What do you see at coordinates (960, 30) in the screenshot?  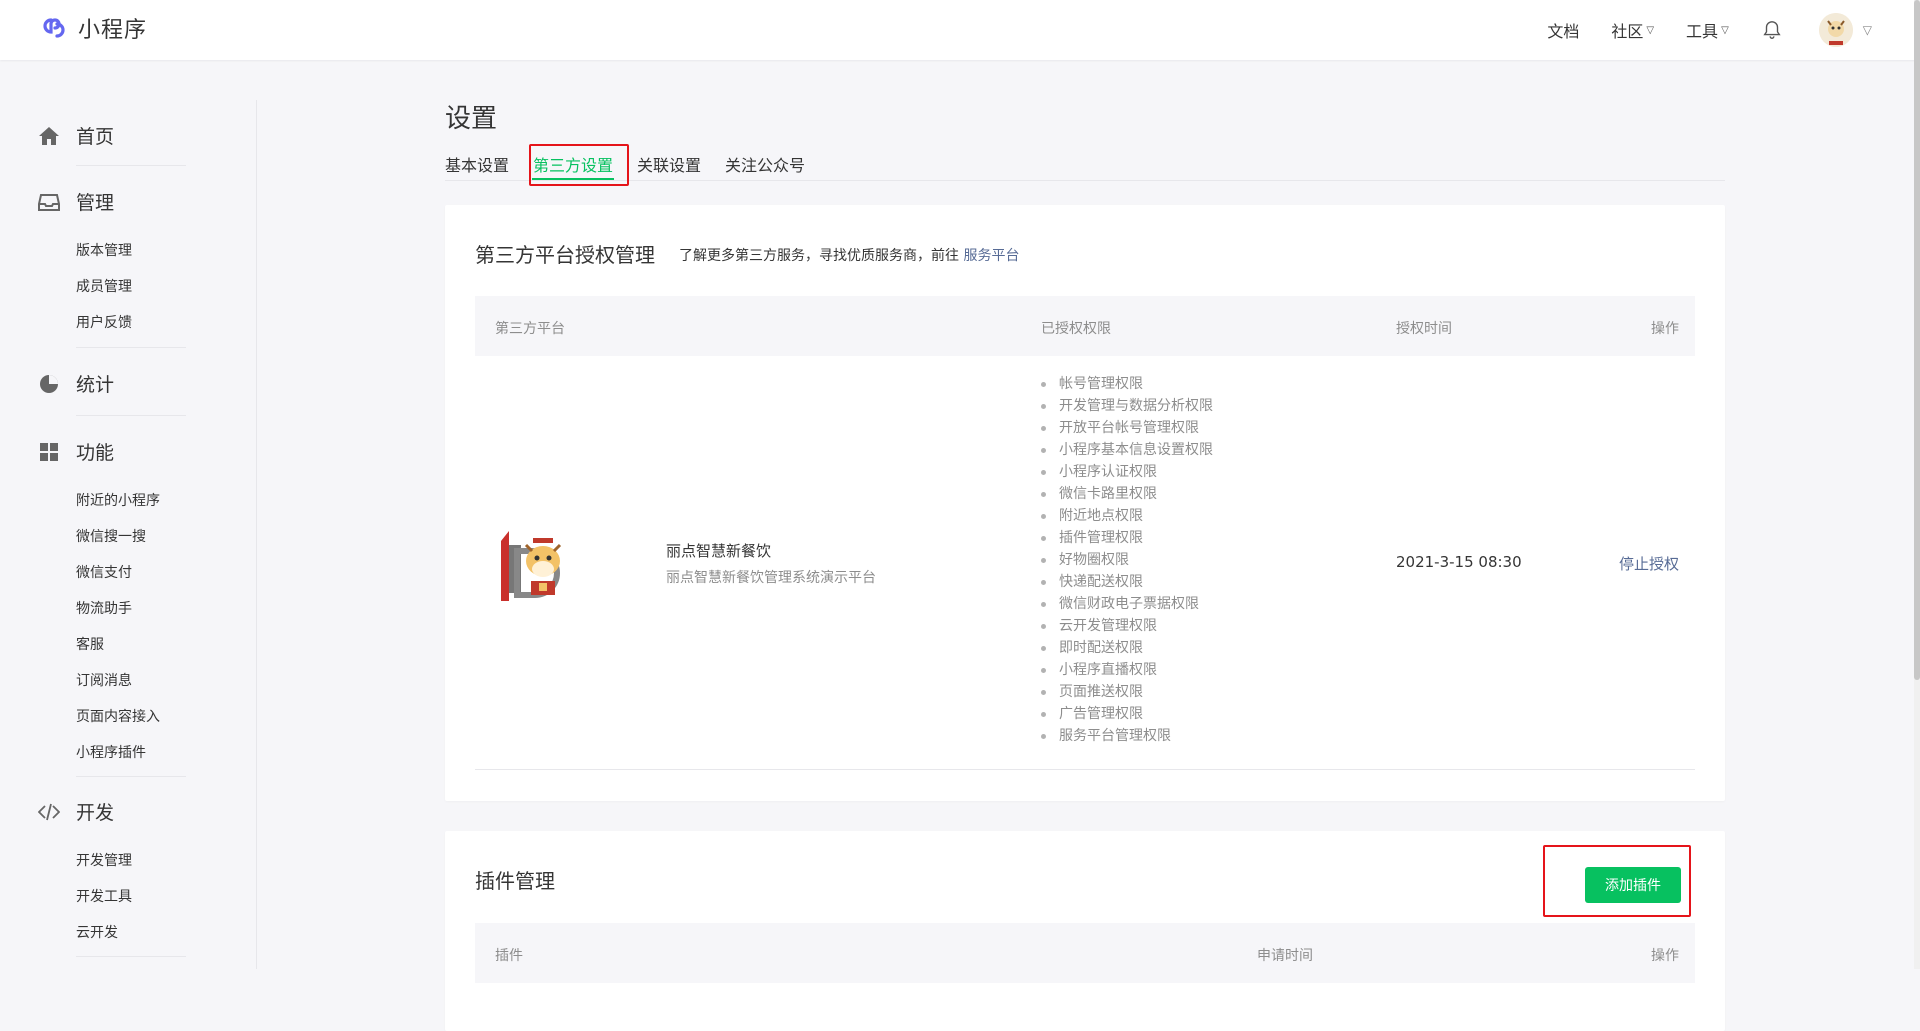 I see `top-bar: 小程序 文档 社区 ▽ 工具 ▽ ▽` at bounding box center [960, 30].